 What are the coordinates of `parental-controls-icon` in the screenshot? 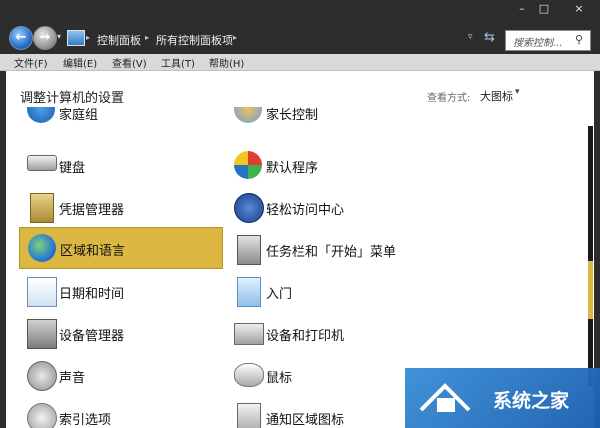 It's located at (248, 115).